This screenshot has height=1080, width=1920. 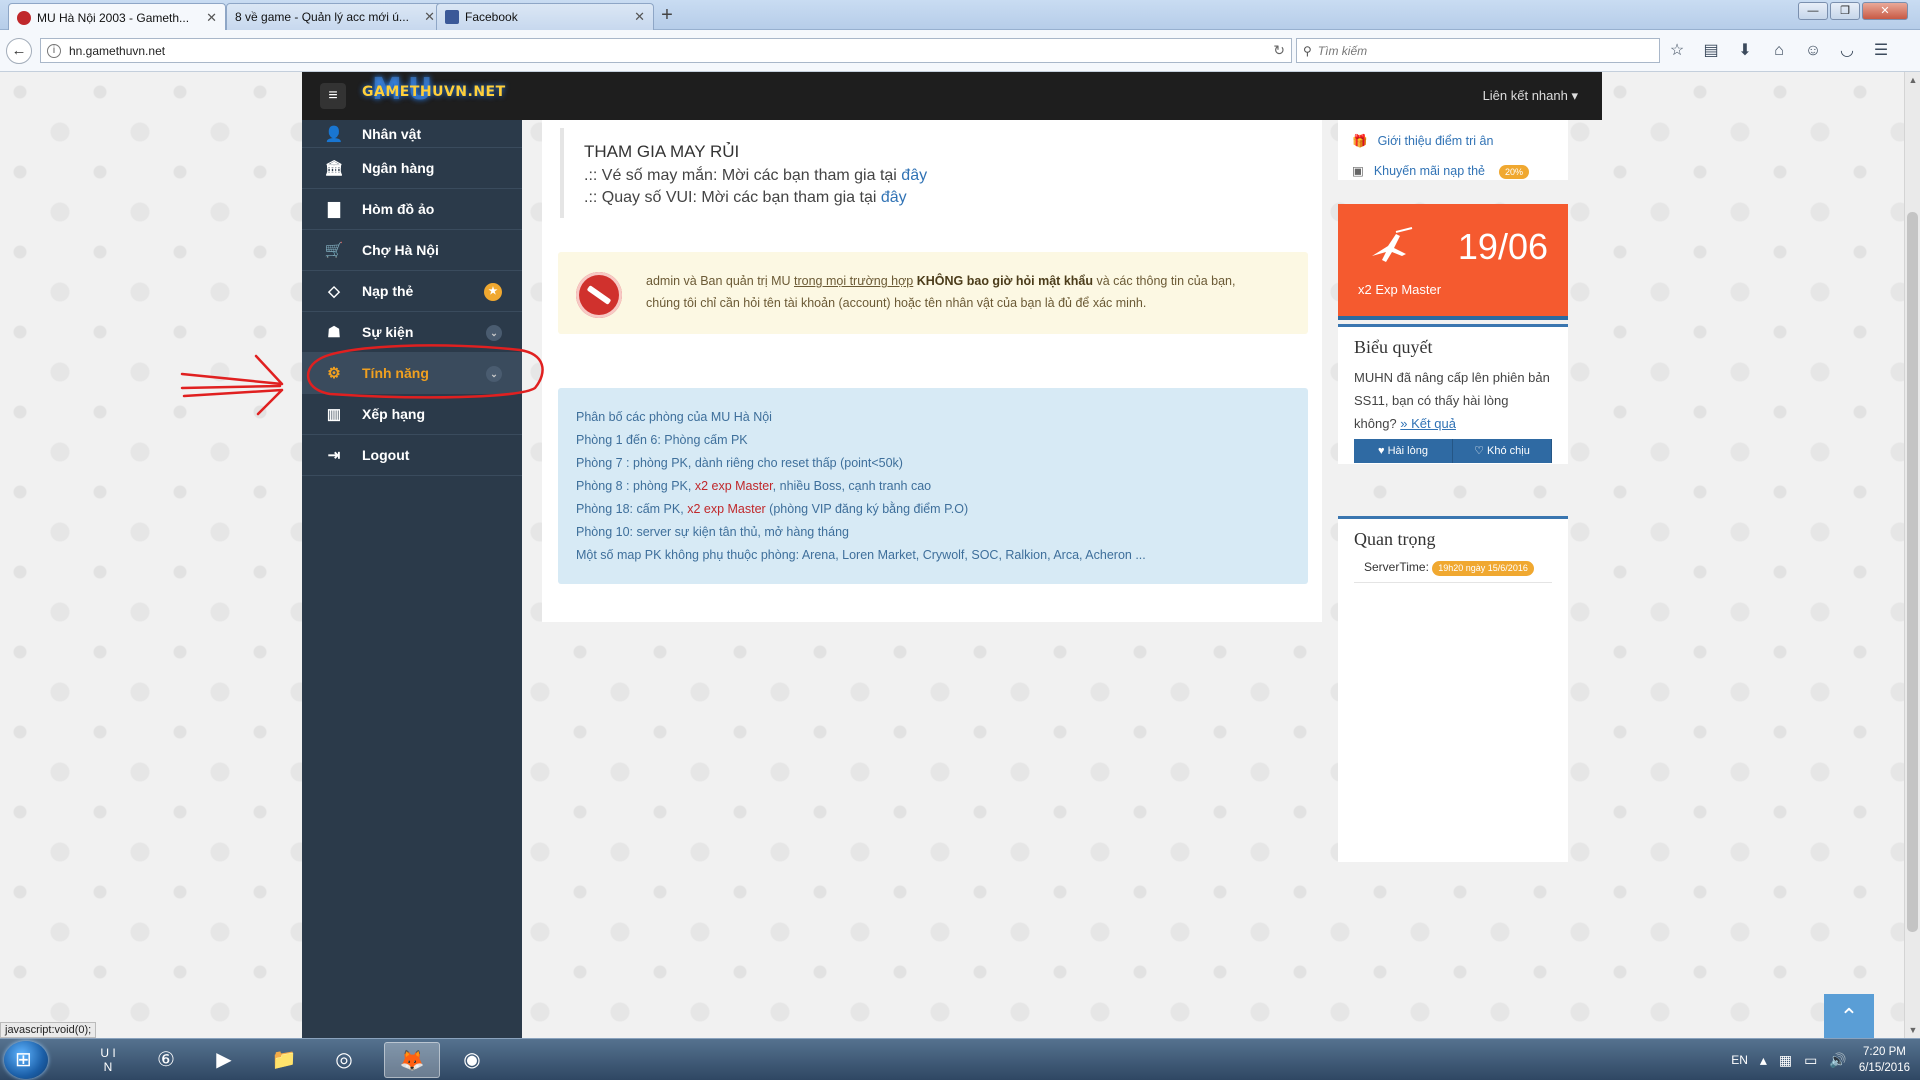 What do you see at coordinates (334, 332) in the screenshot?
I see `event-icon: ☗` at bounding box center [334, 332].